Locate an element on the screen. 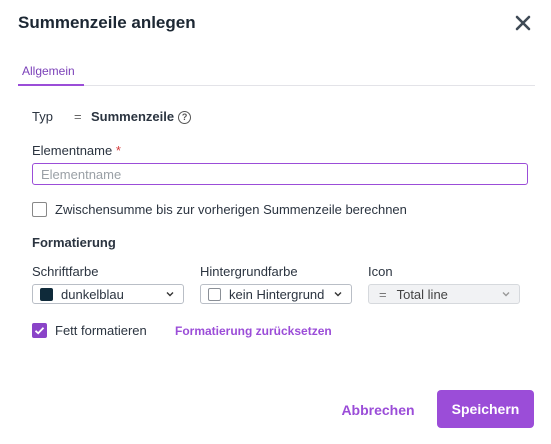 This screenshot has height=444, width=551. background-color-select: kein Hintergrund is located at coordinates (276, 294).